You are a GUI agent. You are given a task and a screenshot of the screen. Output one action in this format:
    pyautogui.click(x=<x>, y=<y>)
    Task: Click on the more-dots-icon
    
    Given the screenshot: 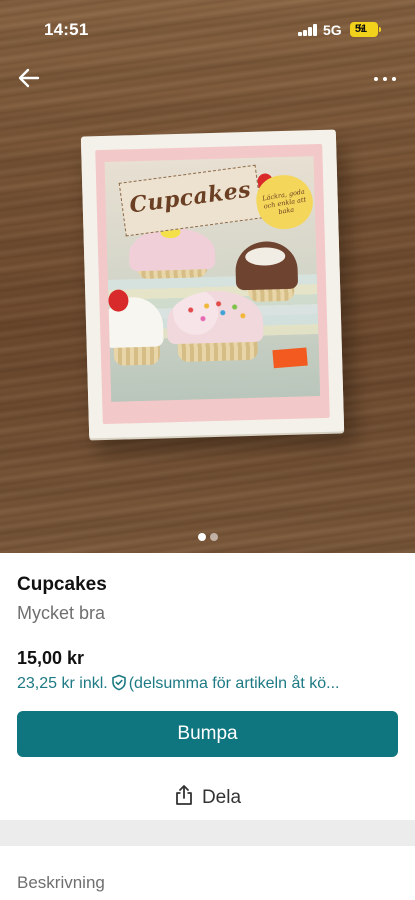 What is the action you would take?
    pyautogui.click(x=376, y=79)
    